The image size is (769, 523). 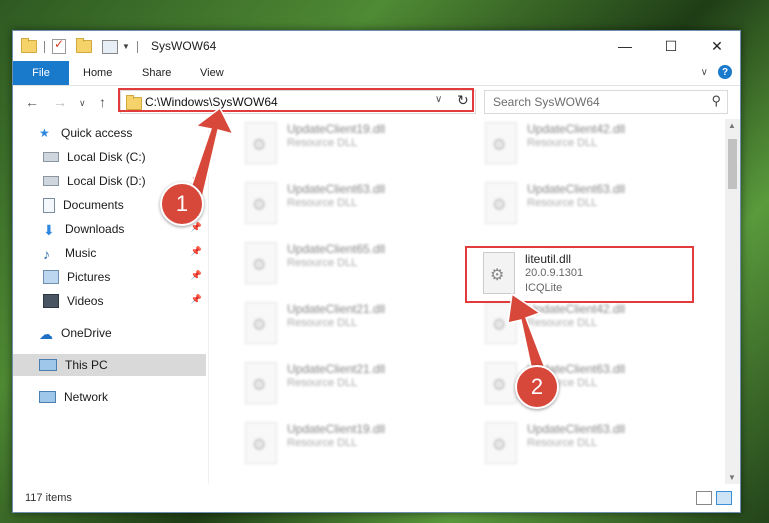 I want to click on pictures-icon, so click(x=51, y=277).